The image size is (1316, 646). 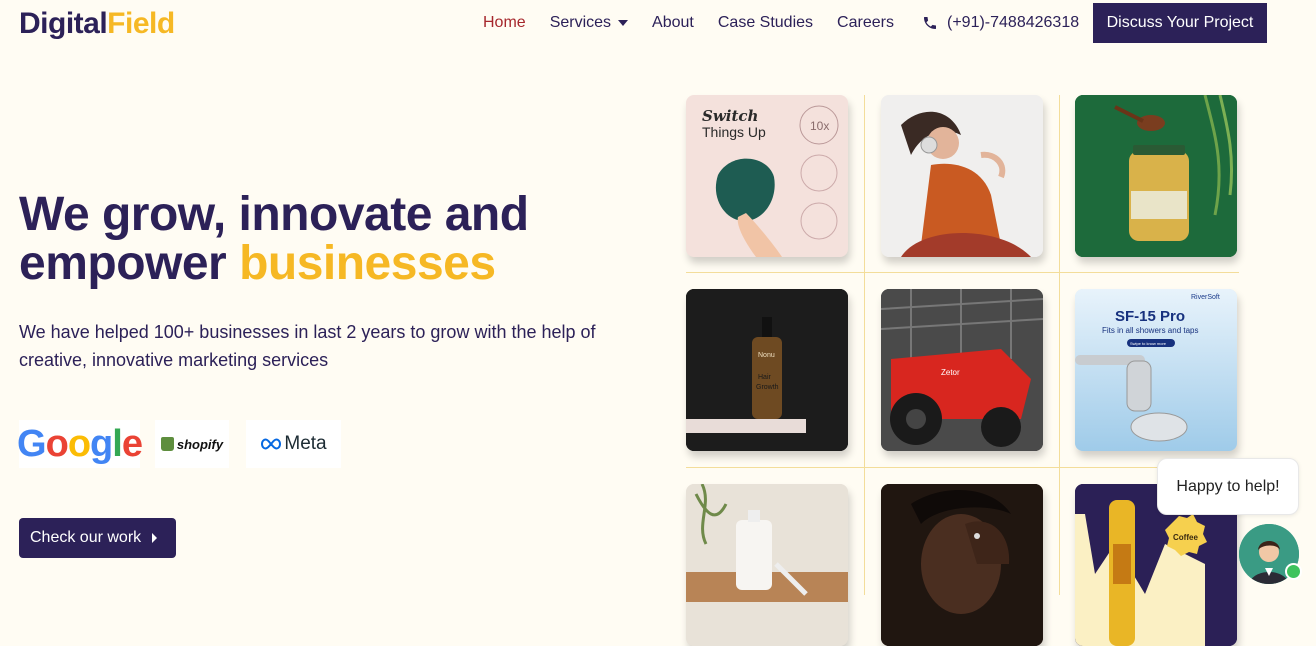 What do you see at coordinates (962, 370) in the screenshot?
I see `portfolio-tile-tractor: Zetor` at bounding box center [962, 370].